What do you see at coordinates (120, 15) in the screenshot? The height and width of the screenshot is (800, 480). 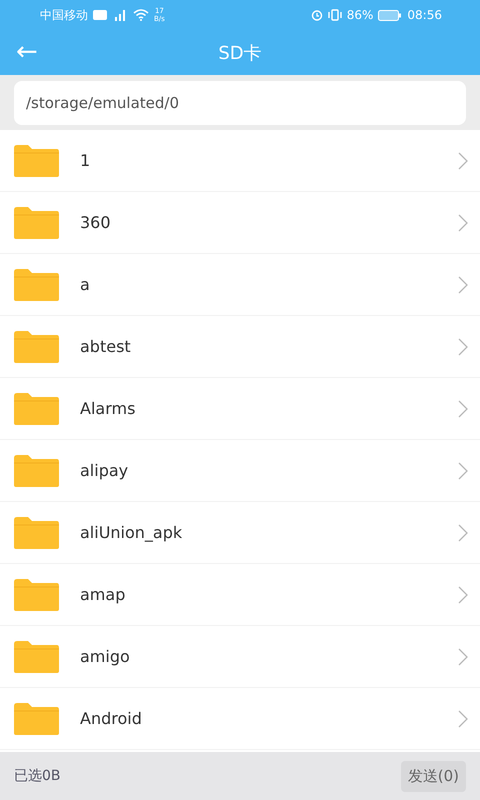 I see `signal-icon` at bounding box center [120, 15].